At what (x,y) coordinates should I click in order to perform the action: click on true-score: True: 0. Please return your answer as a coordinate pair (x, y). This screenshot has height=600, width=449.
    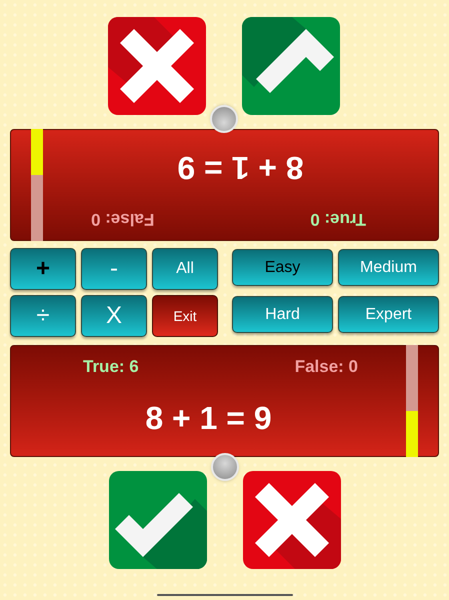
    Looking at the image, I should click on (338, 220).